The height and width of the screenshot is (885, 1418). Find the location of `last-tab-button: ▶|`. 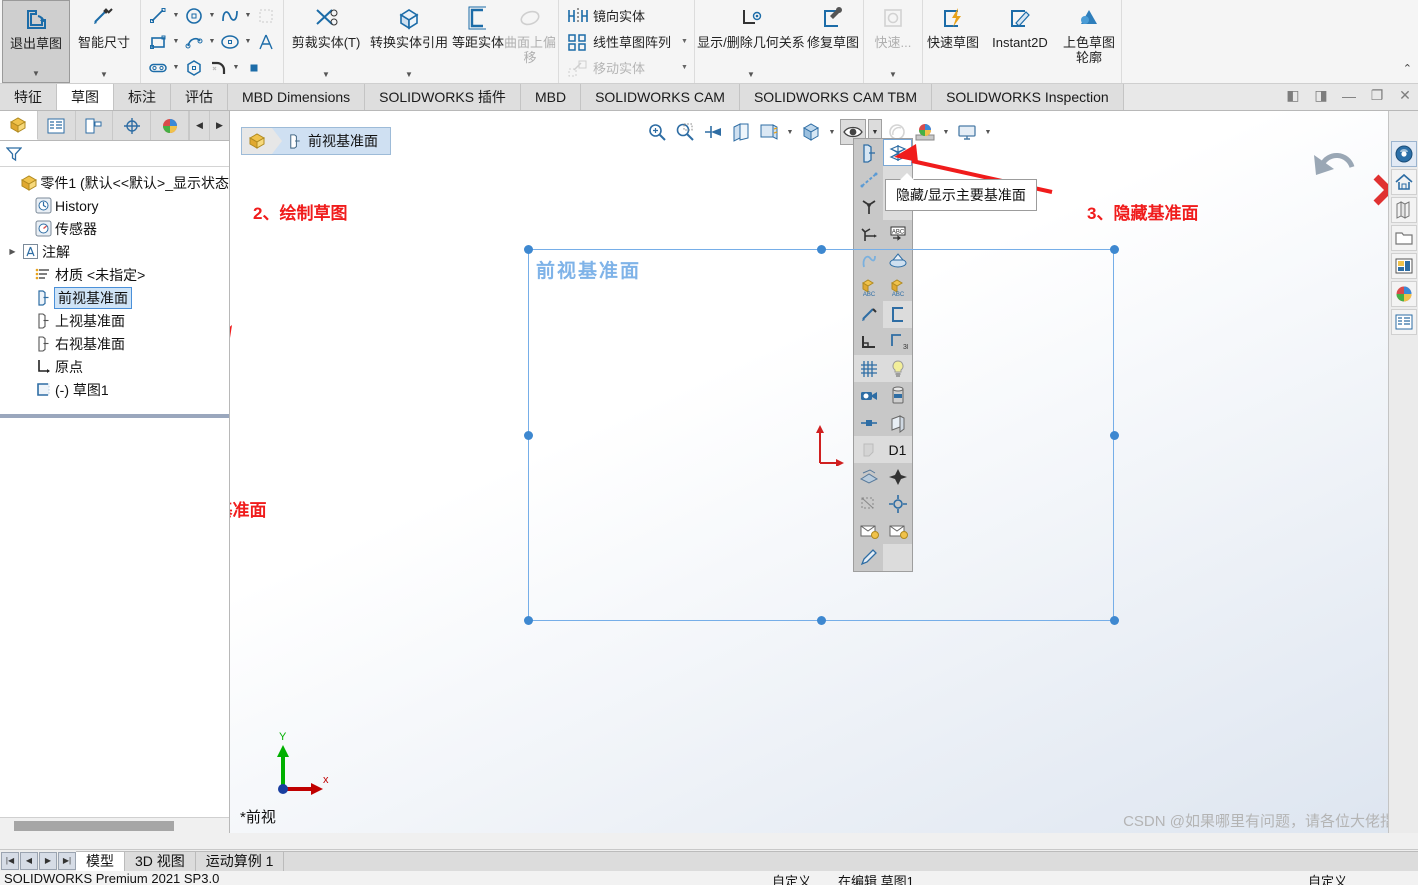

last-tab-button: ▶| is located at coordinates (67, 860).